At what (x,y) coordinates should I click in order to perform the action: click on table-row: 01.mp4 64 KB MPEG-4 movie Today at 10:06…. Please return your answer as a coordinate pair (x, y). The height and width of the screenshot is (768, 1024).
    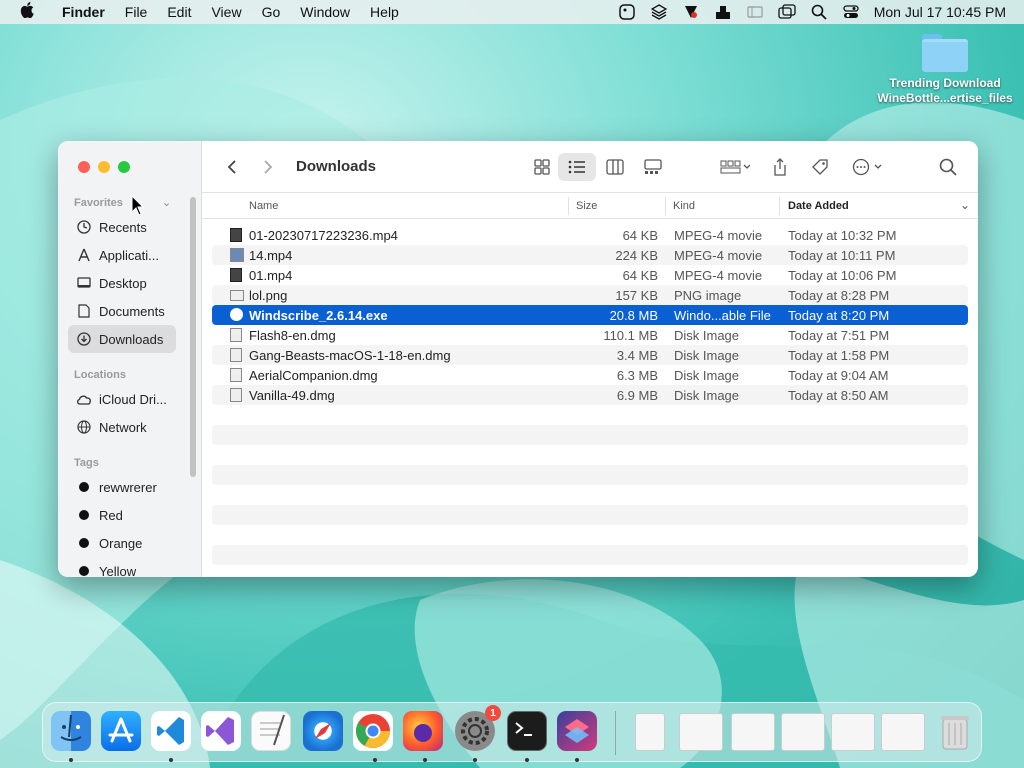
    Looking at the image, I should click on (590, 275).